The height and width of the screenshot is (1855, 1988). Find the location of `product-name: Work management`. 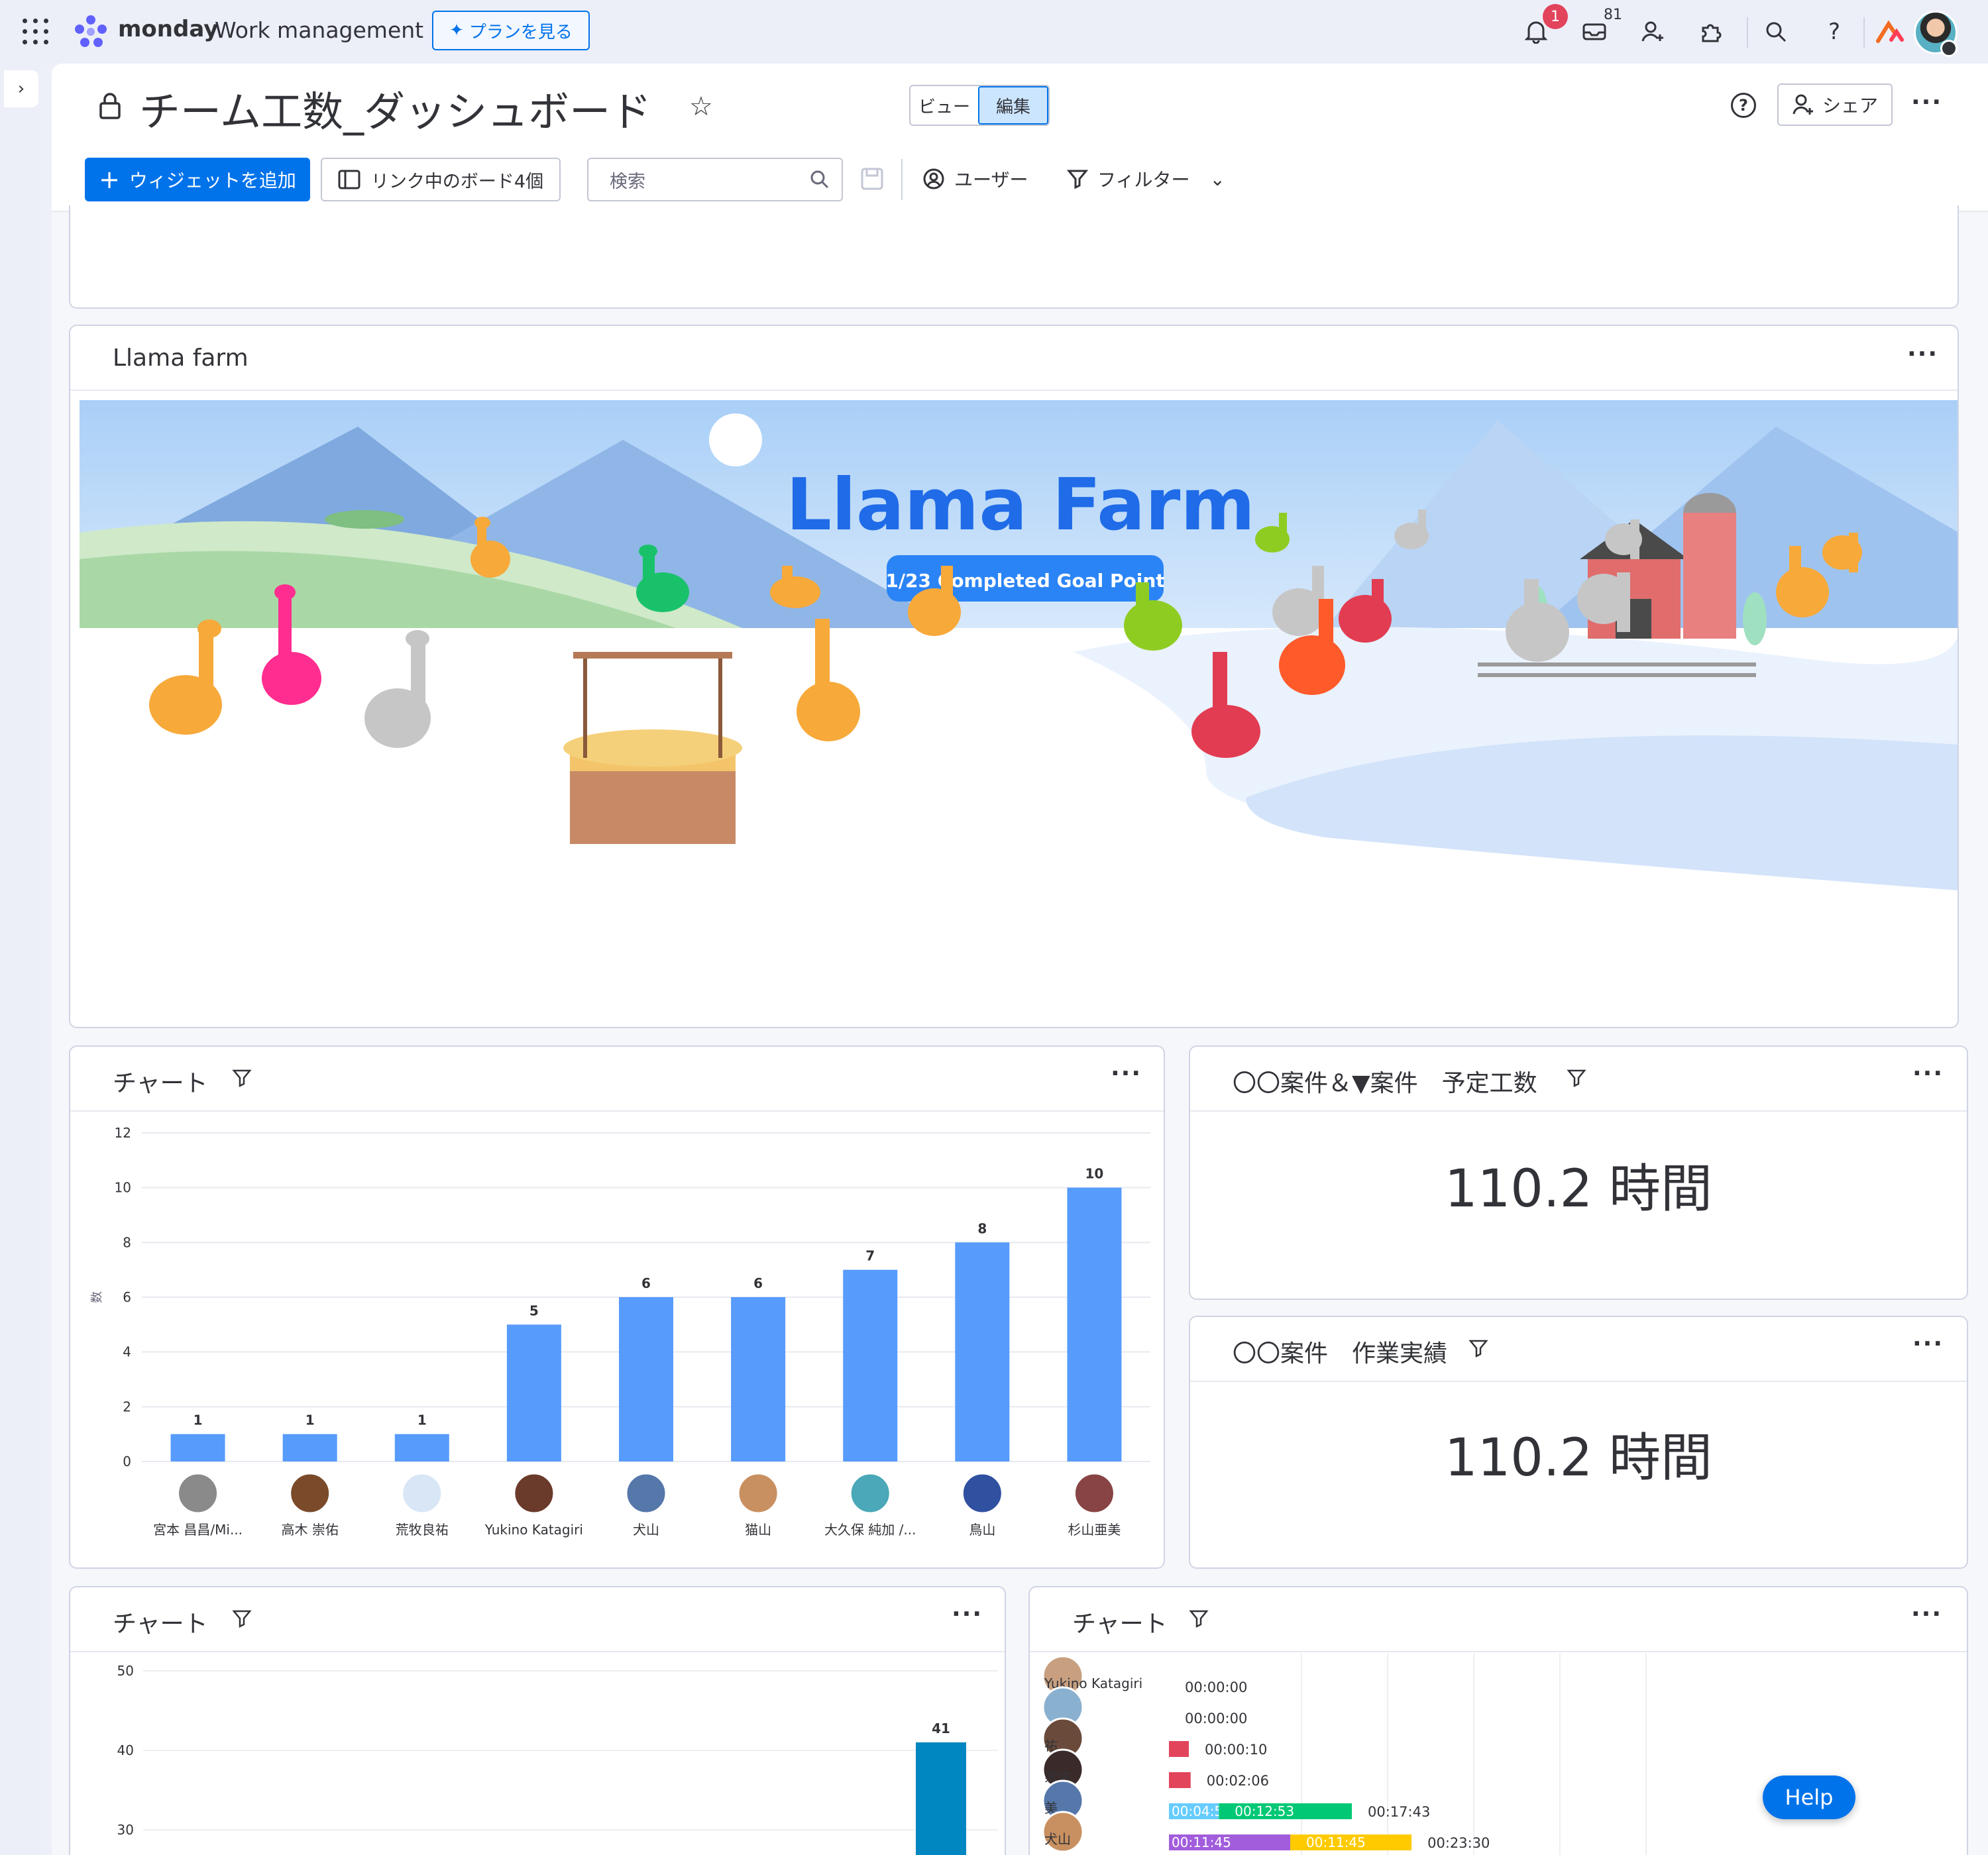

product-name: Work management is located at coordinates (319, 30).